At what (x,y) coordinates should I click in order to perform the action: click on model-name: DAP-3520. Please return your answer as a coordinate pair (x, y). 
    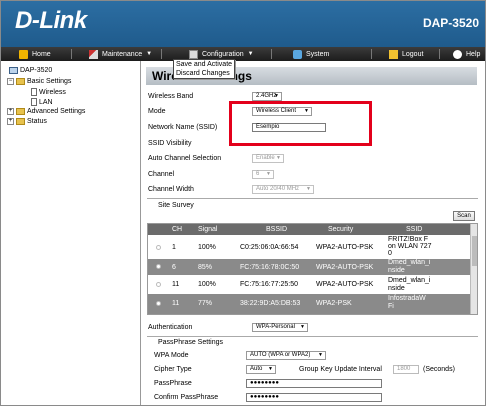
    Looking at the image, I should click on (450, 23).